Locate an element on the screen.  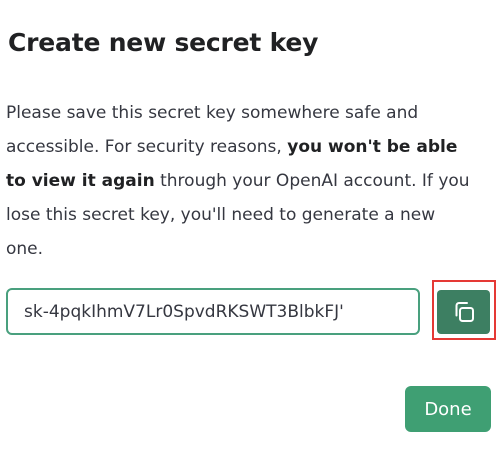
done-button: Done is located at coordinates (448, 409).